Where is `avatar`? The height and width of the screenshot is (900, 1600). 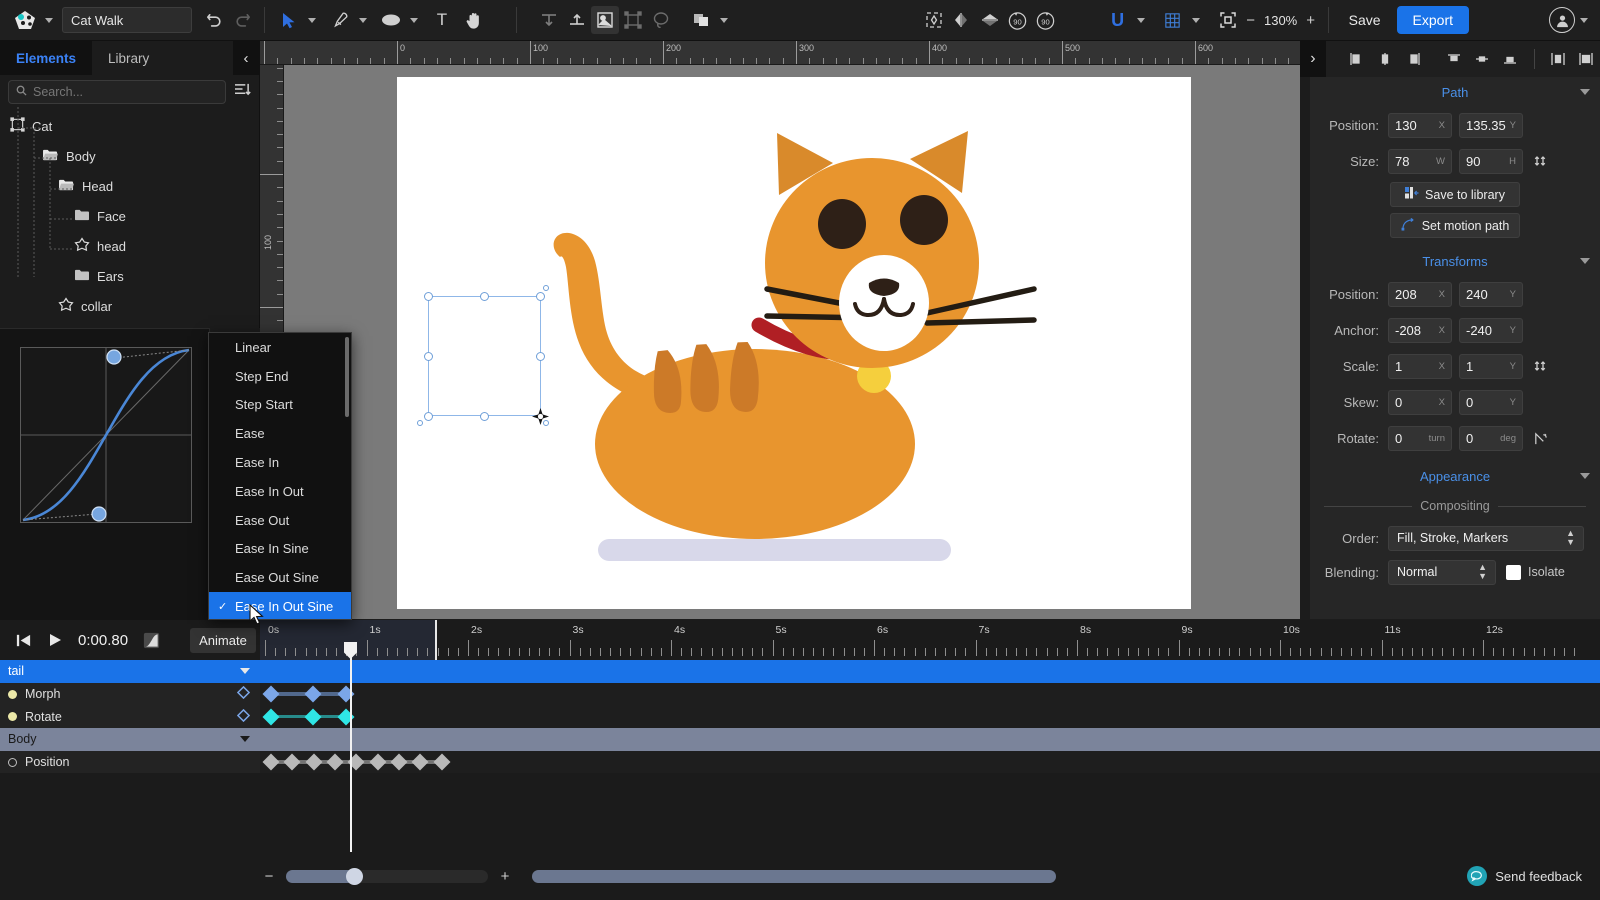 avatar is located at coordinates (1562, 20).